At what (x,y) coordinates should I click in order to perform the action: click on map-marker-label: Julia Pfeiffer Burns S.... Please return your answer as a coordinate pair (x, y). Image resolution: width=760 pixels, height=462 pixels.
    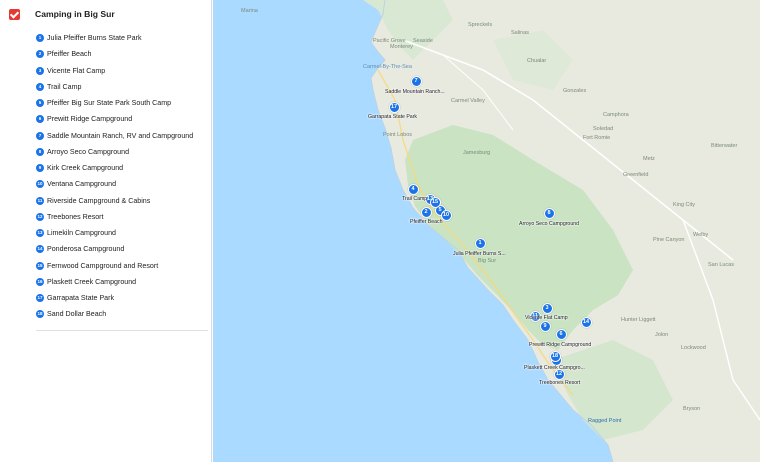
    Looking at the image, I should click on (479, 254).